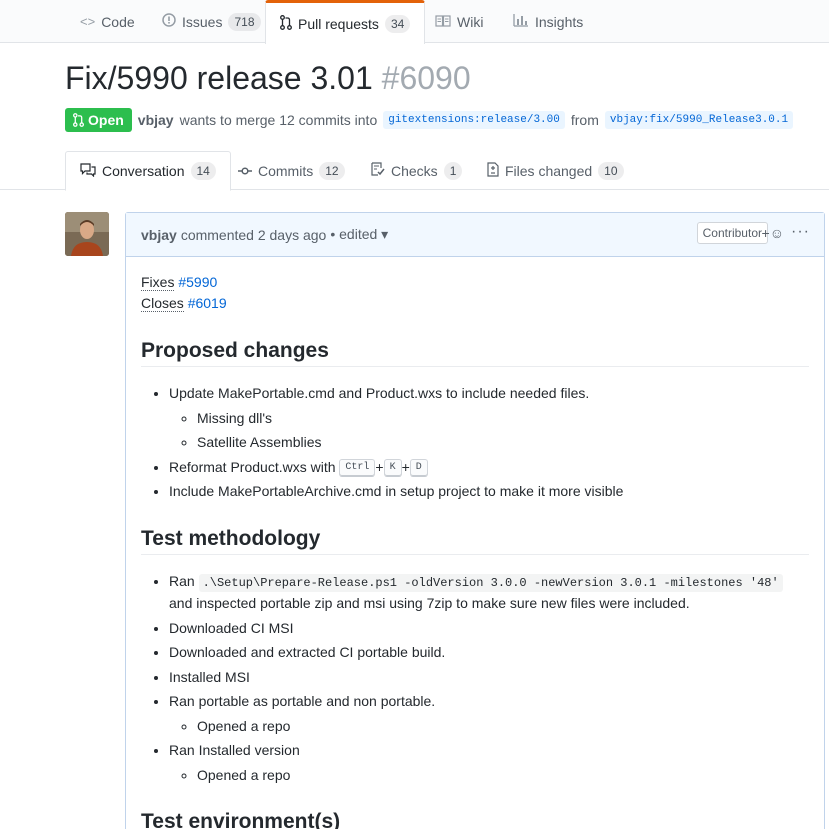 This screenshot has width=829, height=829. I want to click on status-badge: Open, so click(98, 120).